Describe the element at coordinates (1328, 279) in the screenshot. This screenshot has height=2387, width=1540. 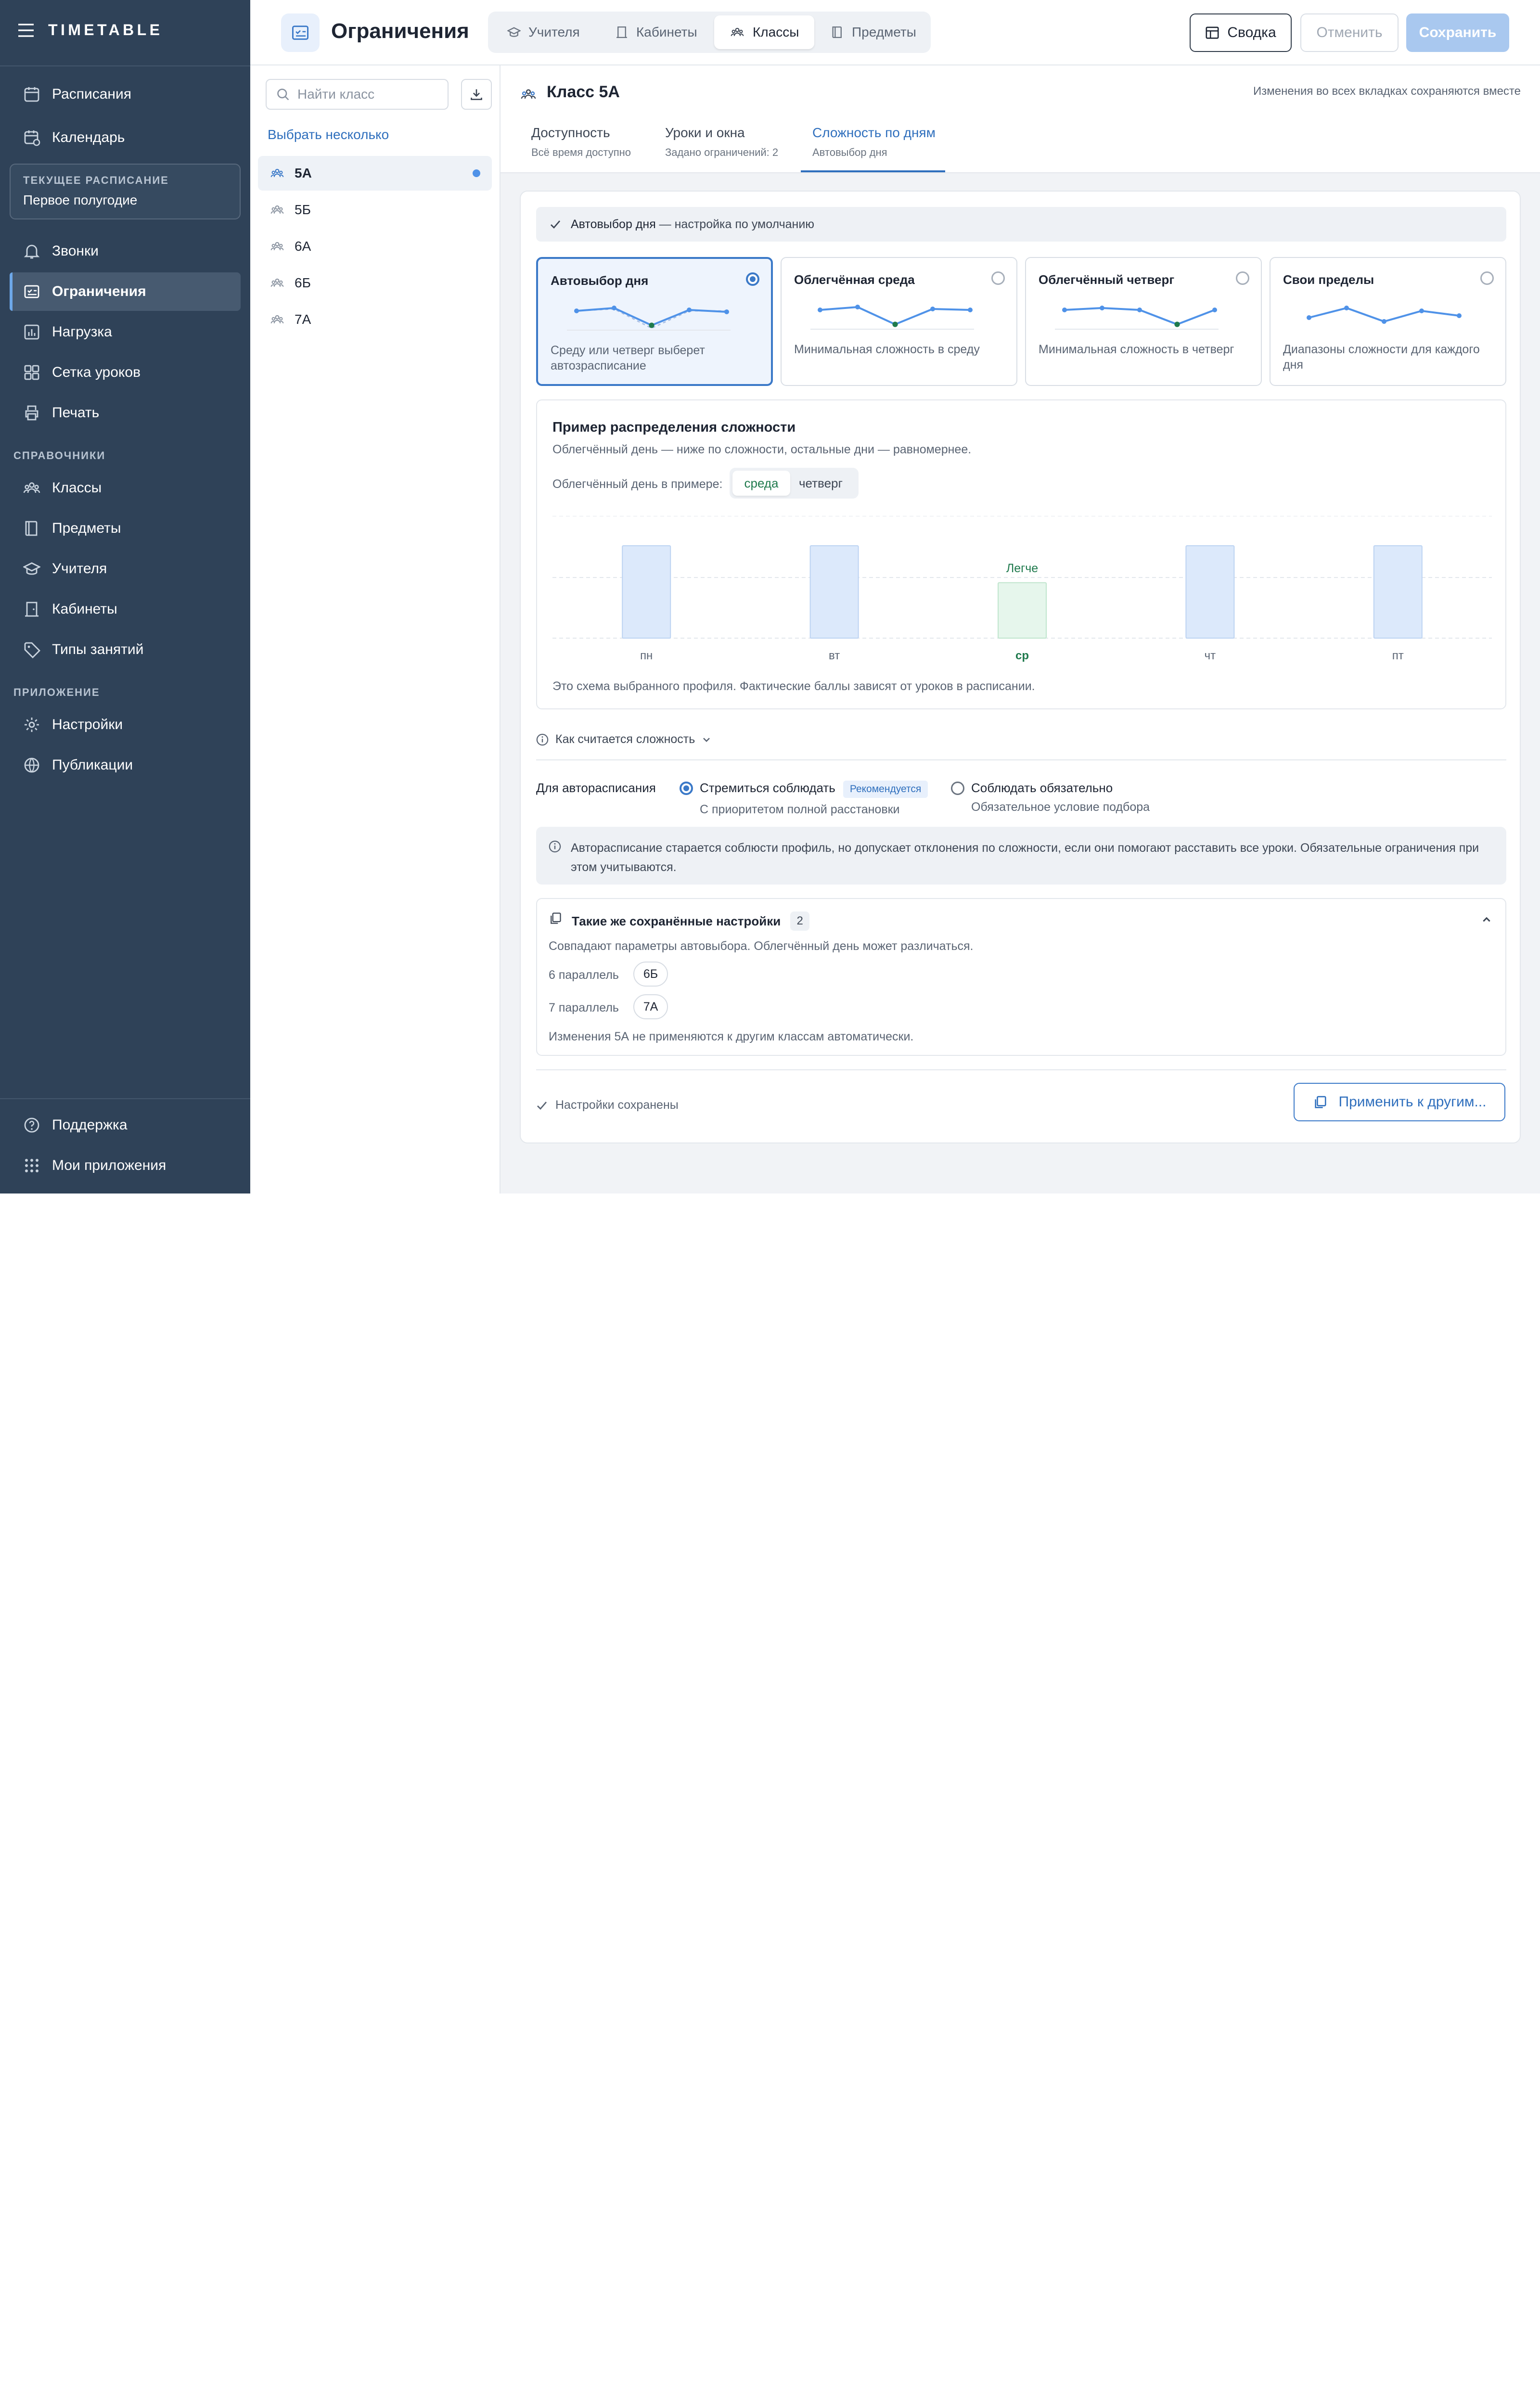
I see `option-title: Свои пределы` at that location.